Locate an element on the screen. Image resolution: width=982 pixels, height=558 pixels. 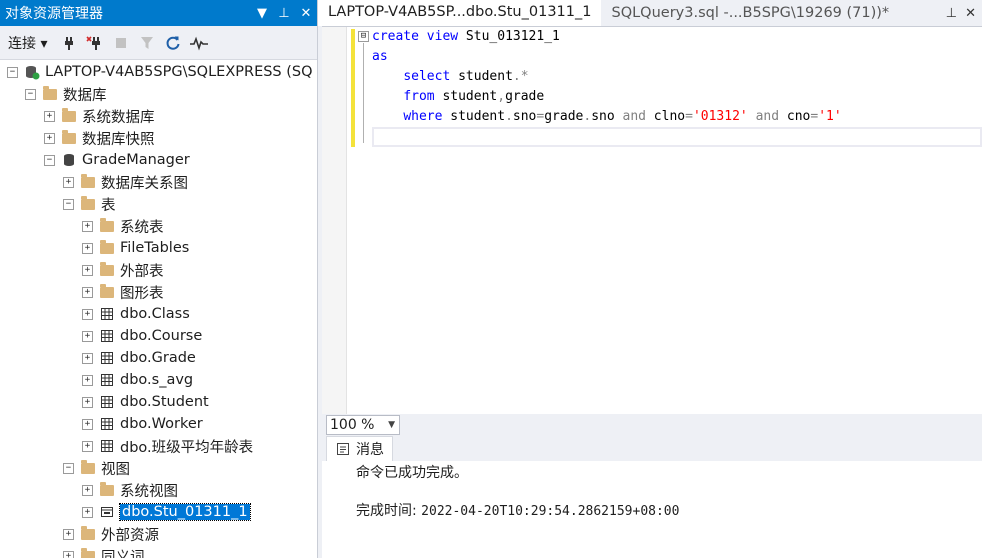
messages-icon is located at coordinates (343, 449).